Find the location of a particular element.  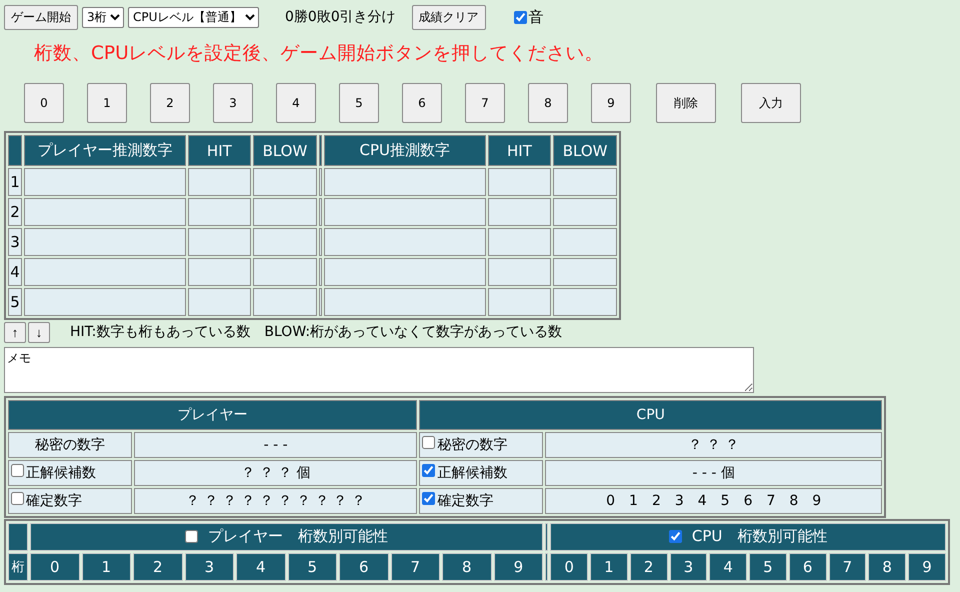

digit-cell: 4 is located at coordinates (728, 567).